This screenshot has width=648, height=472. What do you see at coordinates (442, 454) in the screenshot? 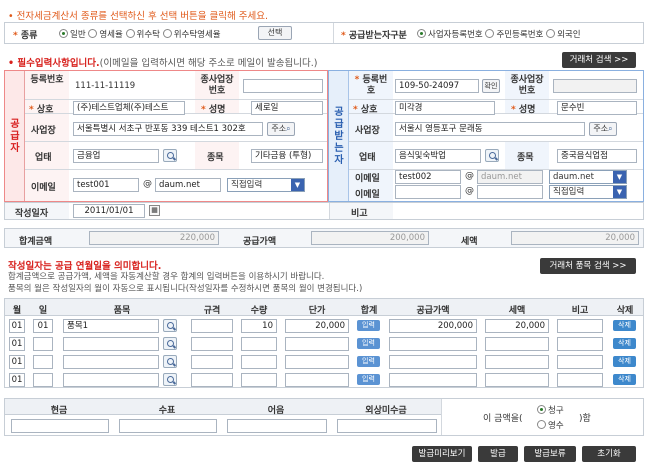
I see `issue-preview-button: 발급미리보기` at bounding box center [442, 454].